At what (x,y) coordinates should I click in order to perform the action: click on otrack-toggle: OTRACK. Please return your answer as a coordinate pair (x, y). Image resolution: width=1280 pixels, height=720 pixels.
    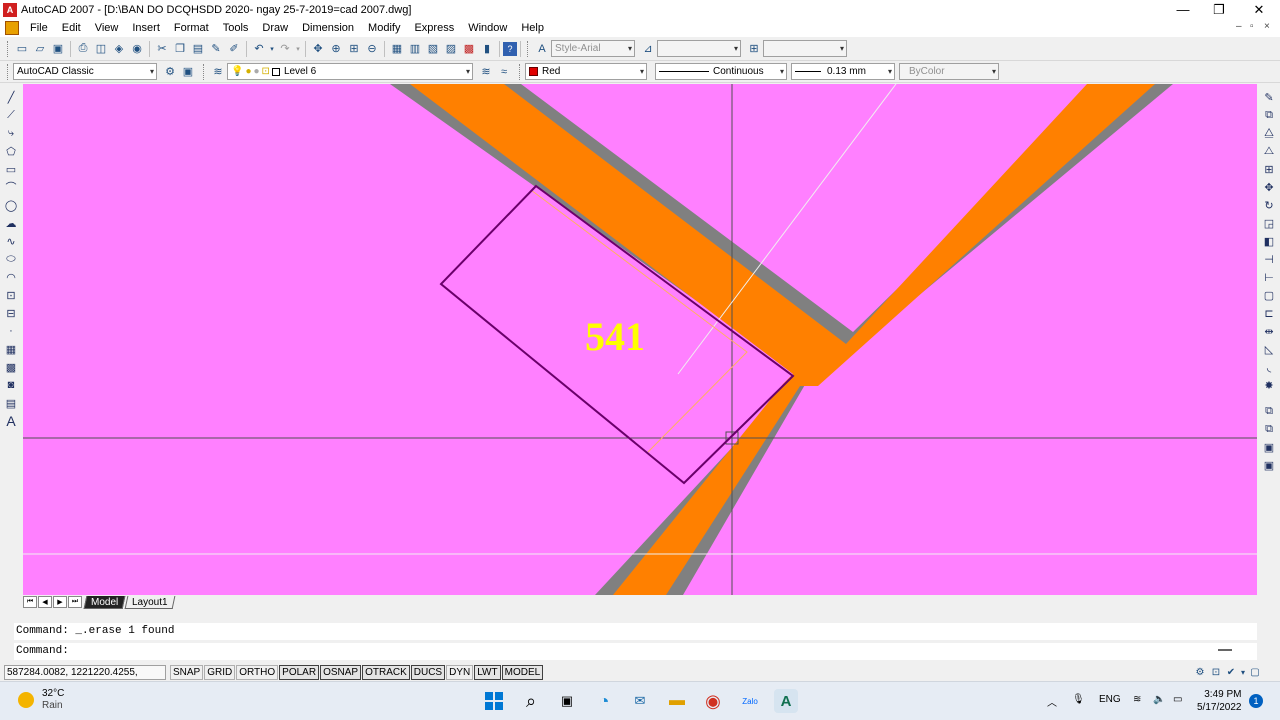
    Looking at the image, I should click on (386, 672).